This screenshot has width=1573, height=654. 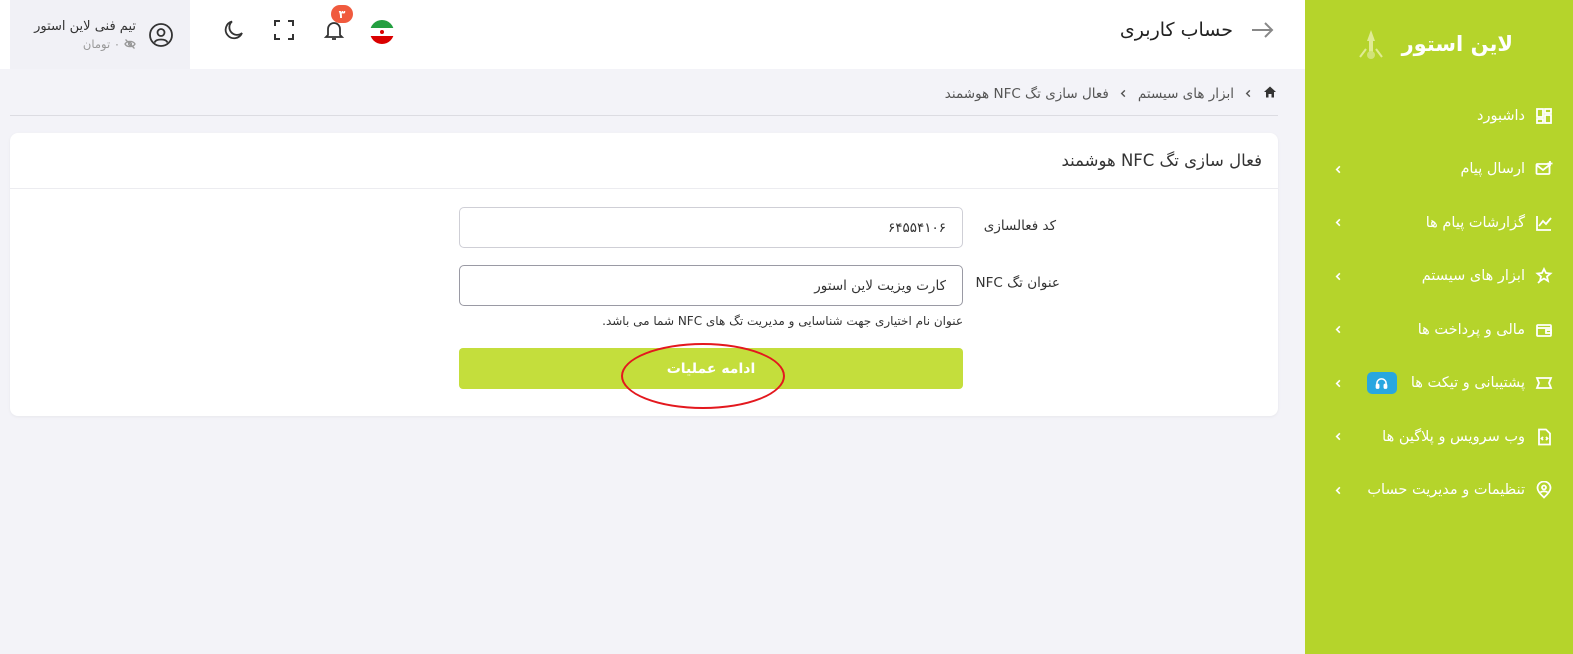 I want to click on brand-name: لاین استور, so click(x=1457, y=44).